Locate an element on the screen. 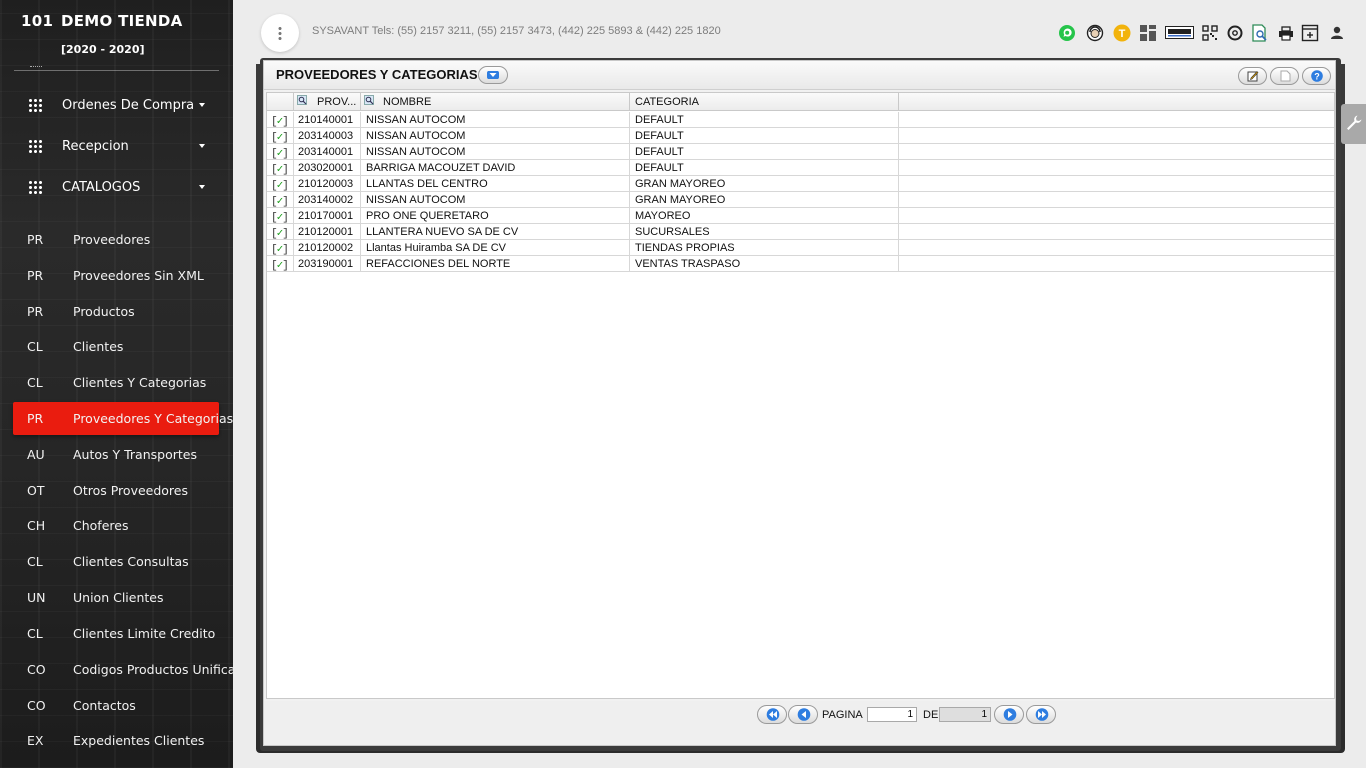 This screenshot has width=1366, height=768. table-row: [✓] 203140002 NISSAN AUTOCOM GRAN MAYOREO is located at coordinates (800, 200).